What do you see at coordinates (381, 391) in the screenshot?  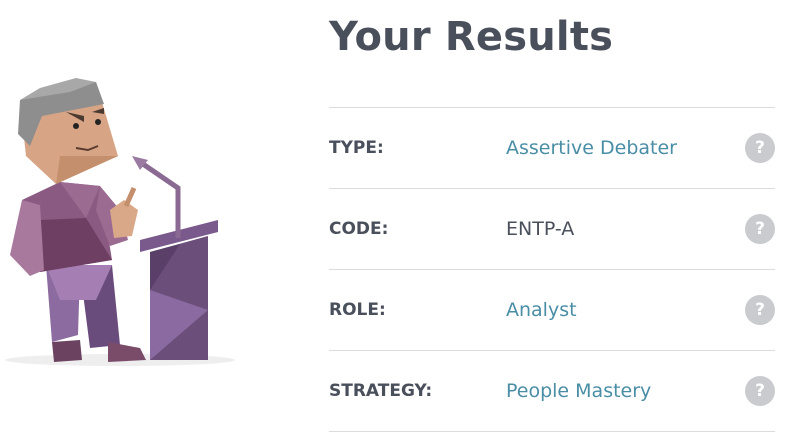 I see `result-label: STRATEGY:` at bounding box center [381, 391].